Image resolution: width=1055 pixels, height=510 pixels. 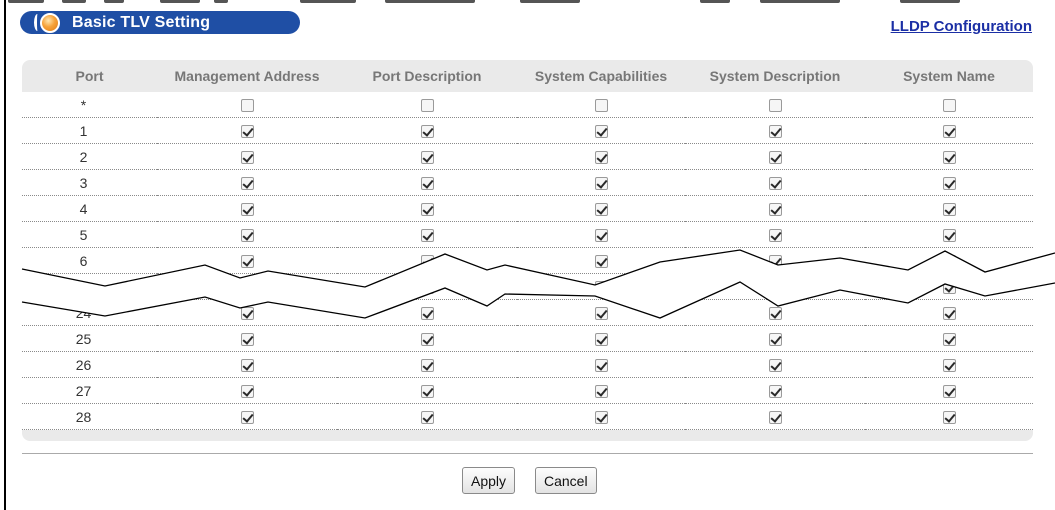 I want to click on table-break-separator, so click(x=538, y=284).